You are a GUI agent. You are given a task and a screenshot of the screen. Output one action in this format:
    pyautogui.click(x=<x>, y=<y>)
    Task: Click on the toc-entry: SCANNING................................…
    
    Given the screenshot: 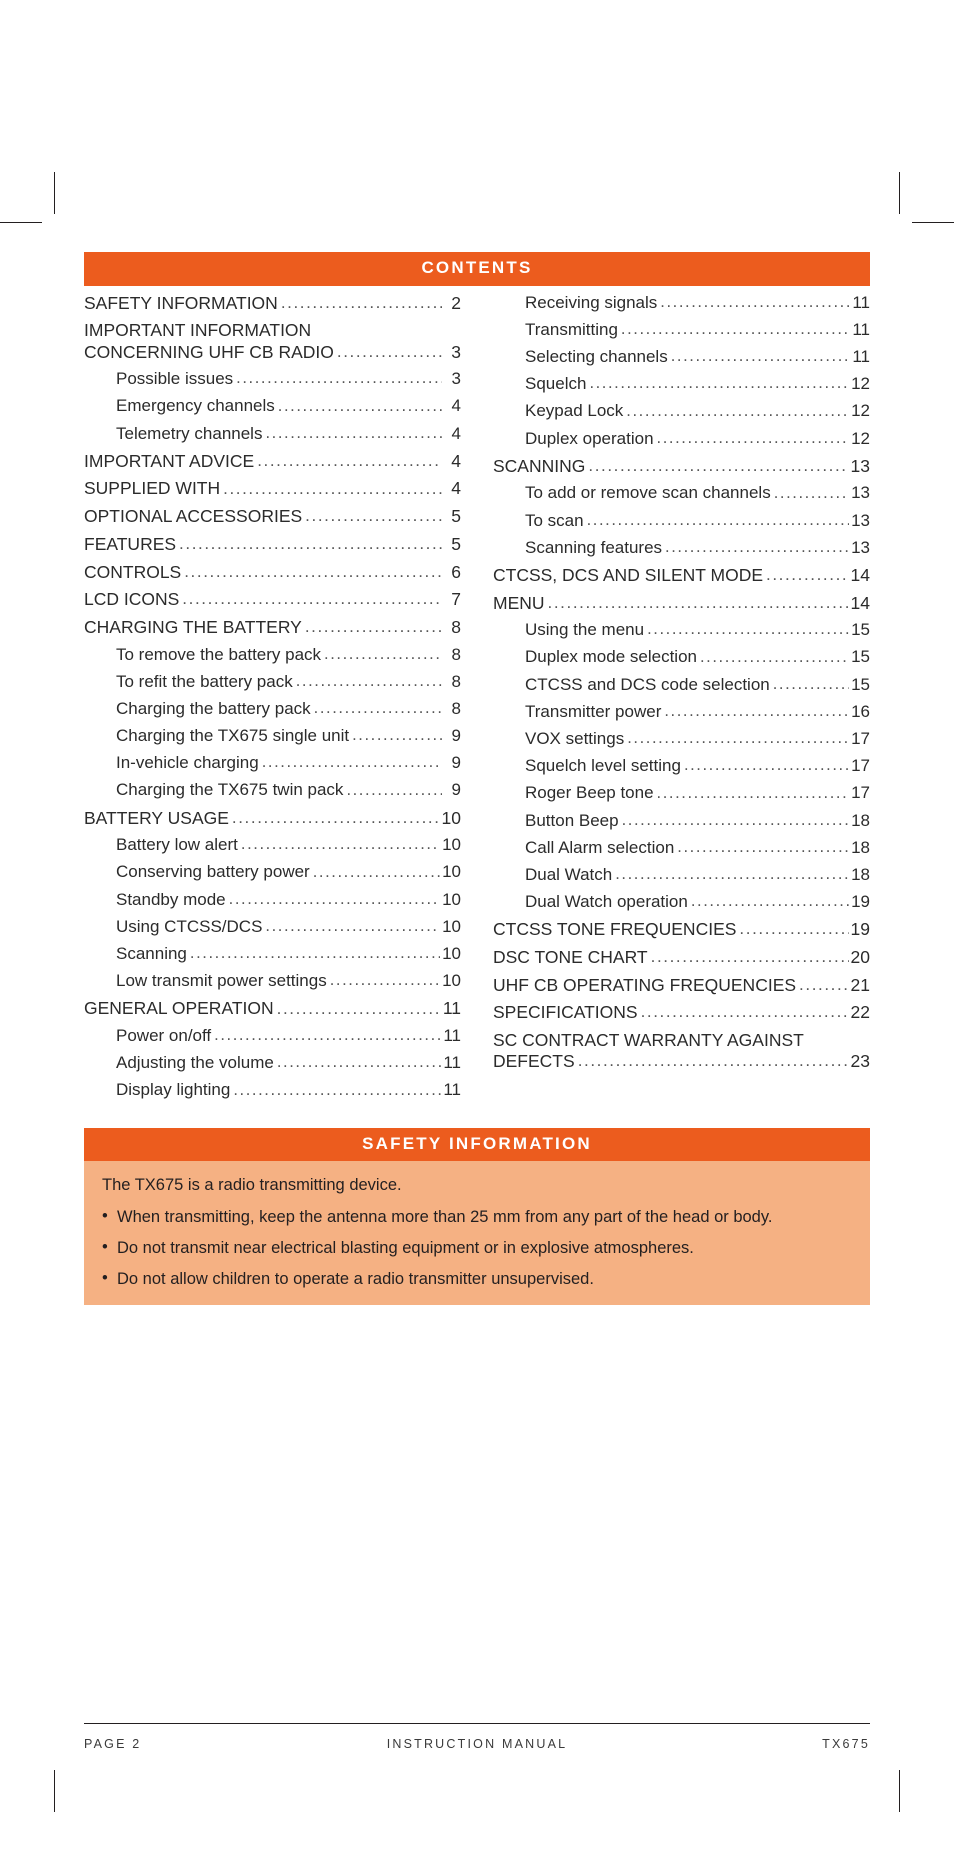 What is the action you would take?
    pyautogui.click(x=681, y=466)
    